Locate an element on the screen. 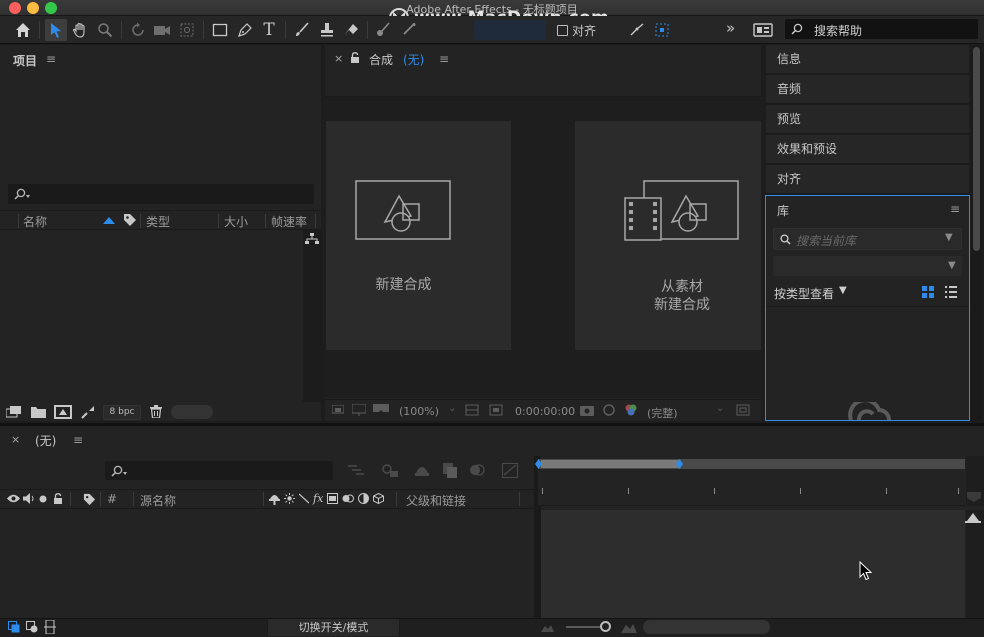 The image size is (984, 637). effects-presets-panel-tab: 效果和预设 is located at coordinates (867, 149).